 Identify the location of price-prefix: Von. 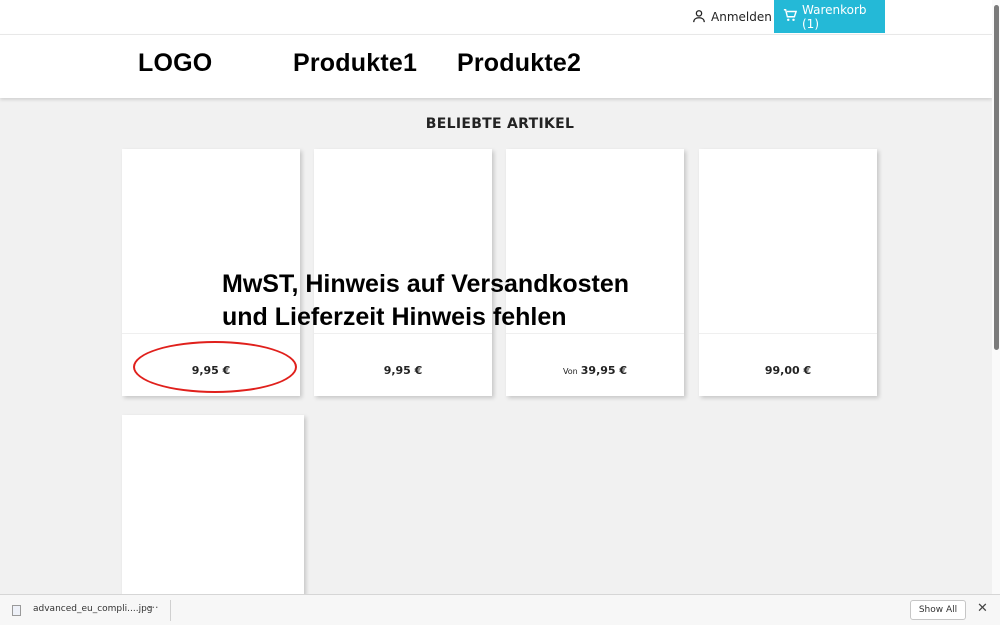
(570, 371).